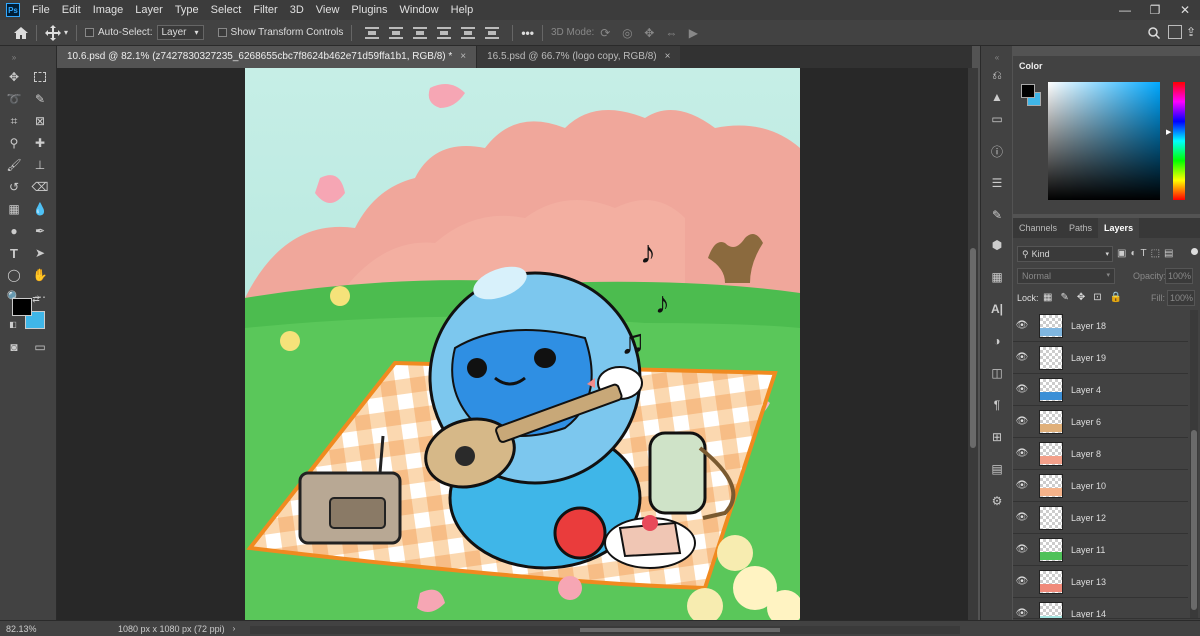 This screenshot has width=1200, height=636. Describe the element at coordinates (1181, 298) in the screenshot. I see `fill-field: 100%` at that location.